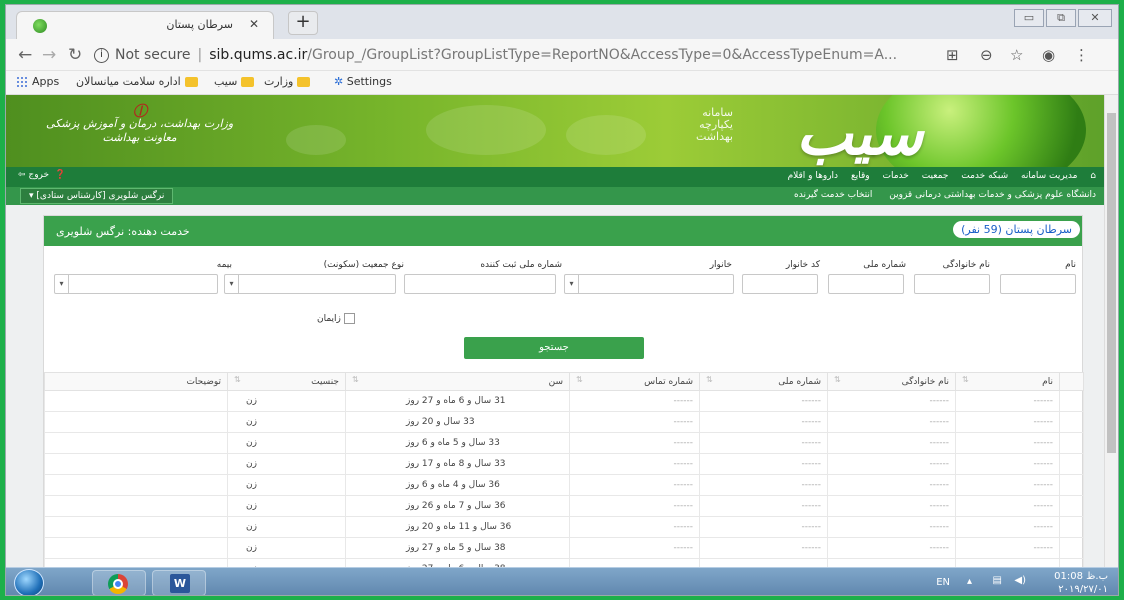  Describe the element at coordinates (457, 422) in the screenshot. I see `age-cell: 33 سال و 20 روز` at that location.